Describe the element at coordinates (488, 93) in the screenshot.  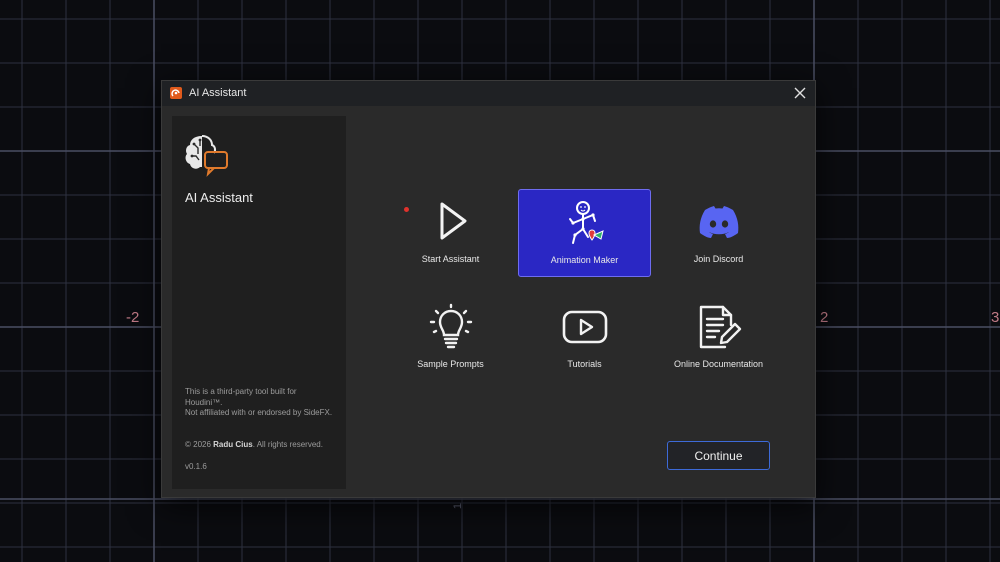
I see `dialog-titlebar: AI Assistant` at that location.